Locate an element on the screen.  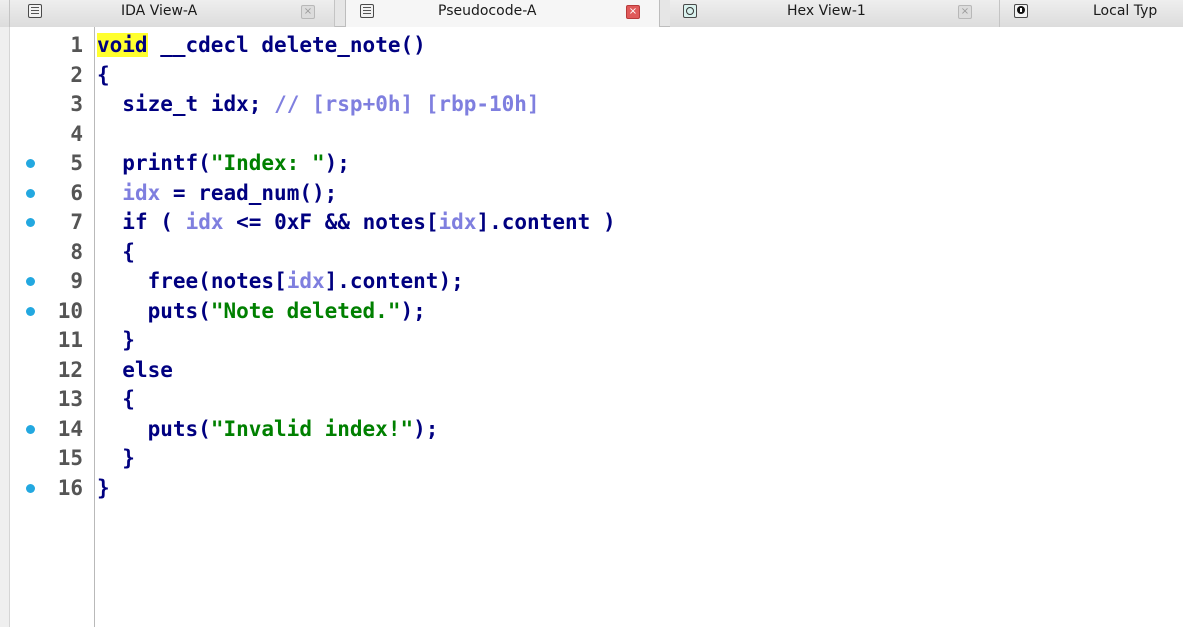
keyword: size_t is located at coordinates (160, 104).